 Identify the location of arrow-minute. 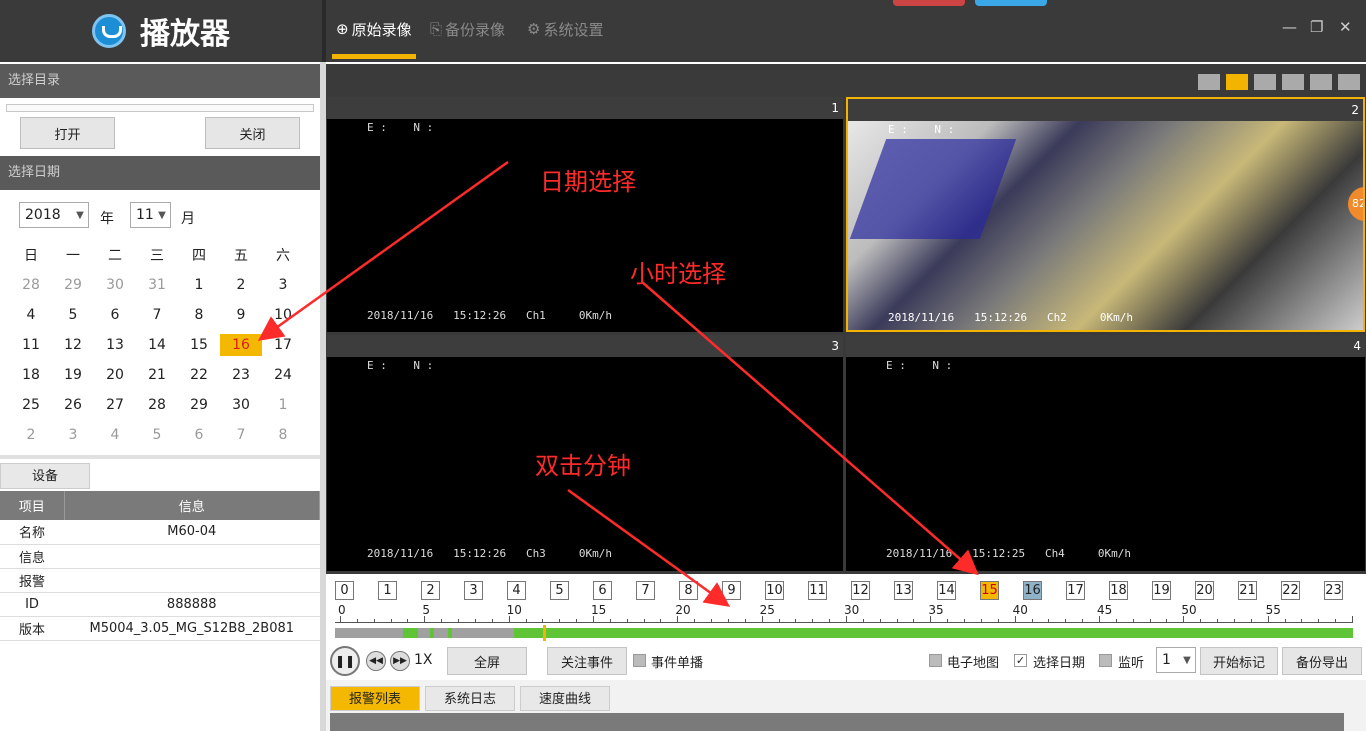
(649, 547).